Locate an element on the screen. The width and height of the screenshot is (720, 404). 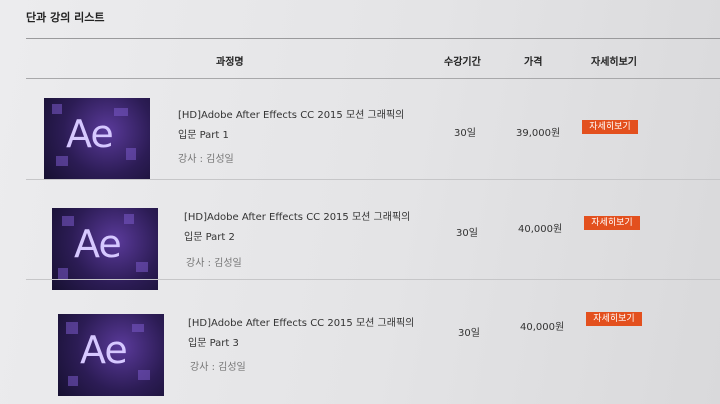
header-period: 수강기간 is located at coordinates (462, 62).